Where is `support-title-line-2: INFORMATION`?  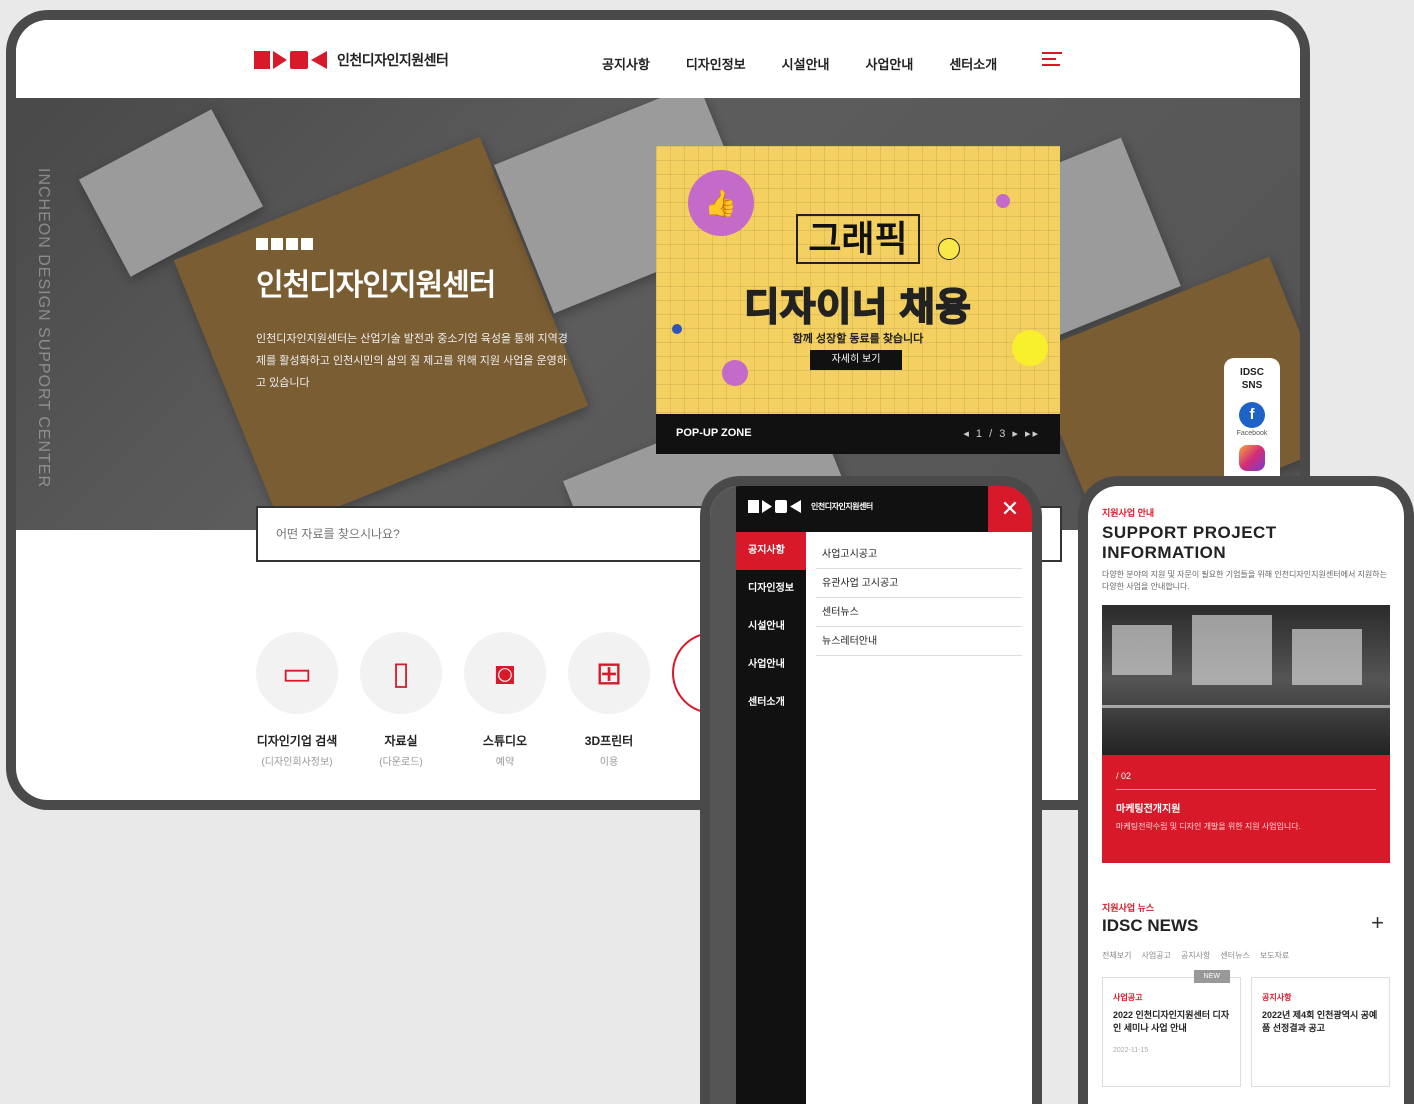 support-title-line-2: INFORMATION is located at coordinates (1164, 552).